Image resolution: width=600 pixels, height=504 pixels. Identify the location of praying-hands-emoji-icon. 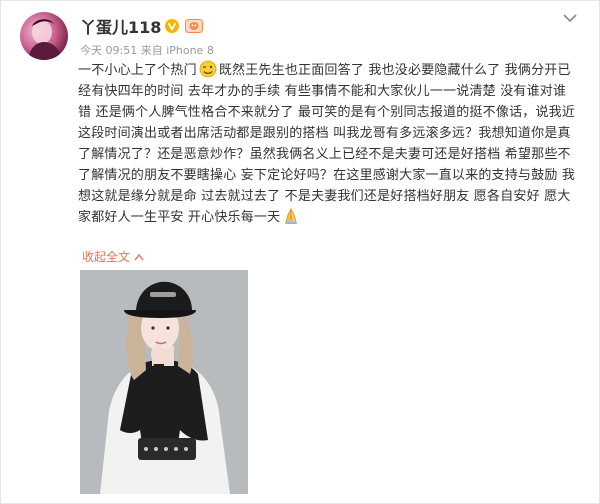
(291, 216).